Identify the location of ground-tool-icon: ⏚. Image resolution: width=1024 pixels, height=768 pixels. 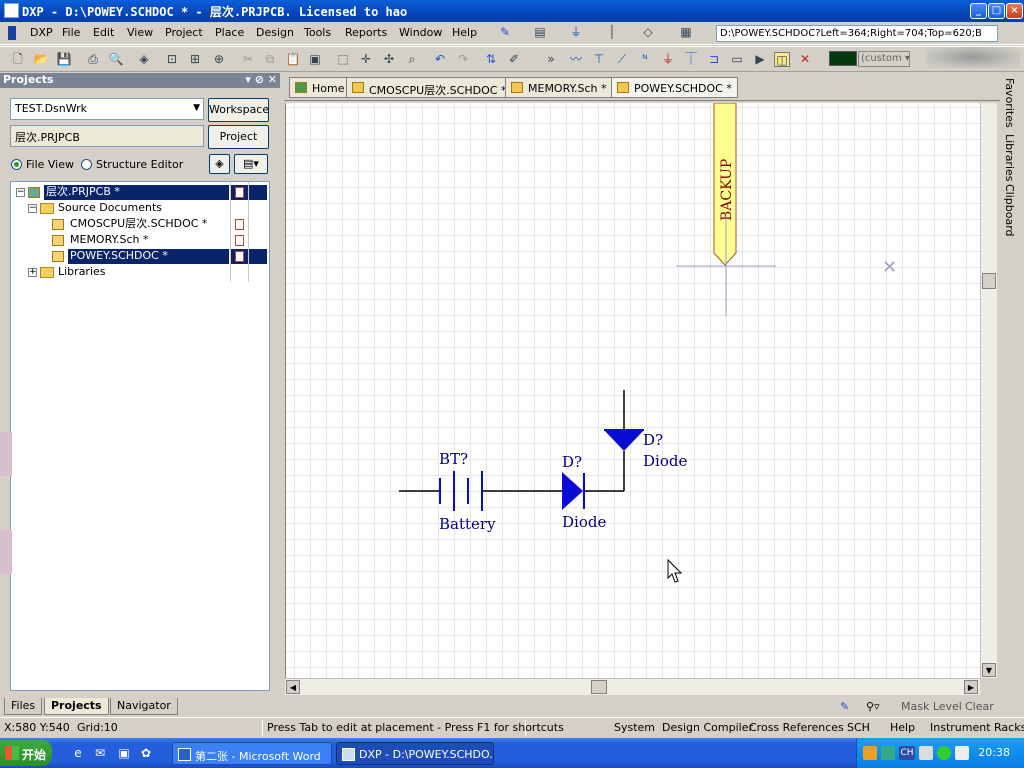
(576, 32).